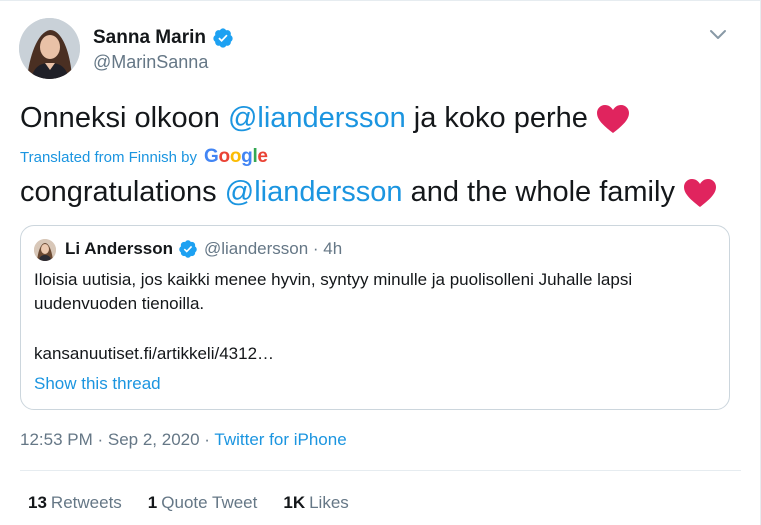 The image size is (761, 525). I want to click on divider, so click(380, 470).